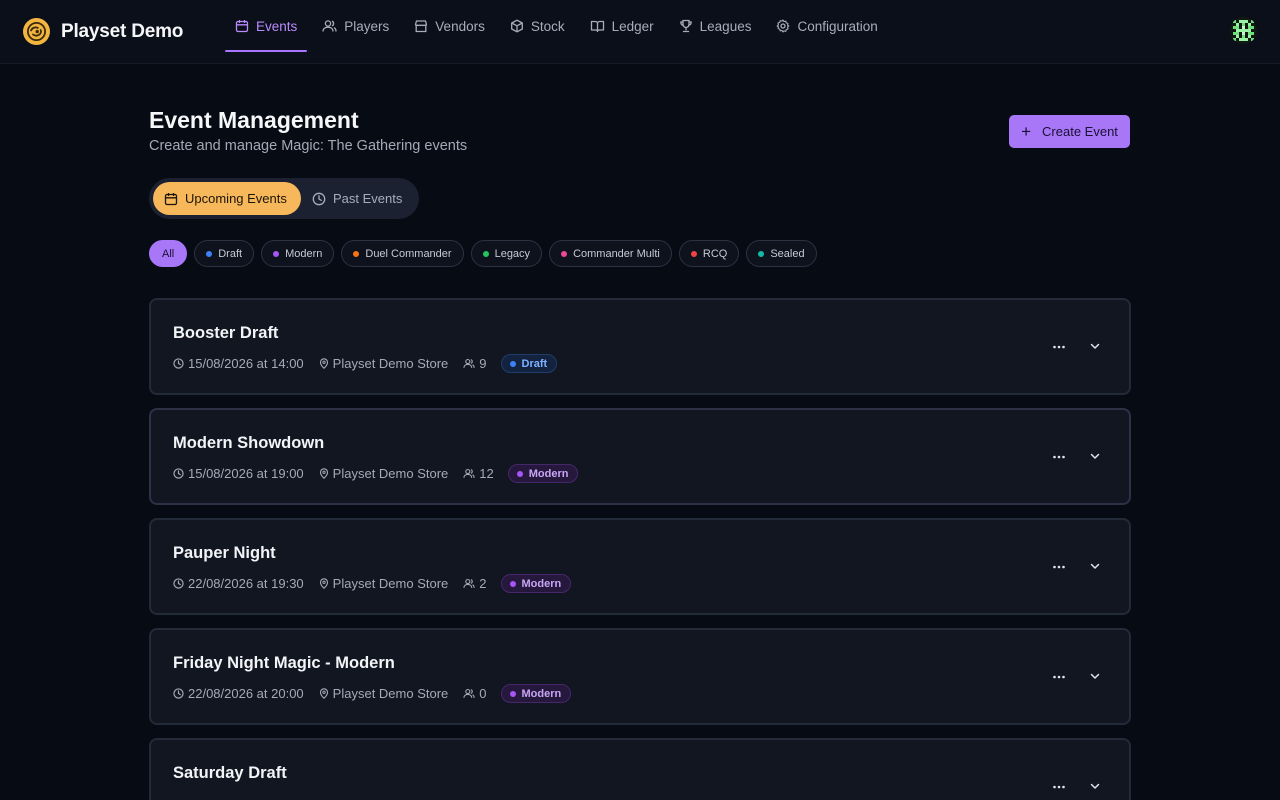 The height and width of the screenshot is (800, 1280). What do you see at coordinates (254, 120) in the screenshot?
I see `page-title: Event Management` at bounding box center [254, 120].